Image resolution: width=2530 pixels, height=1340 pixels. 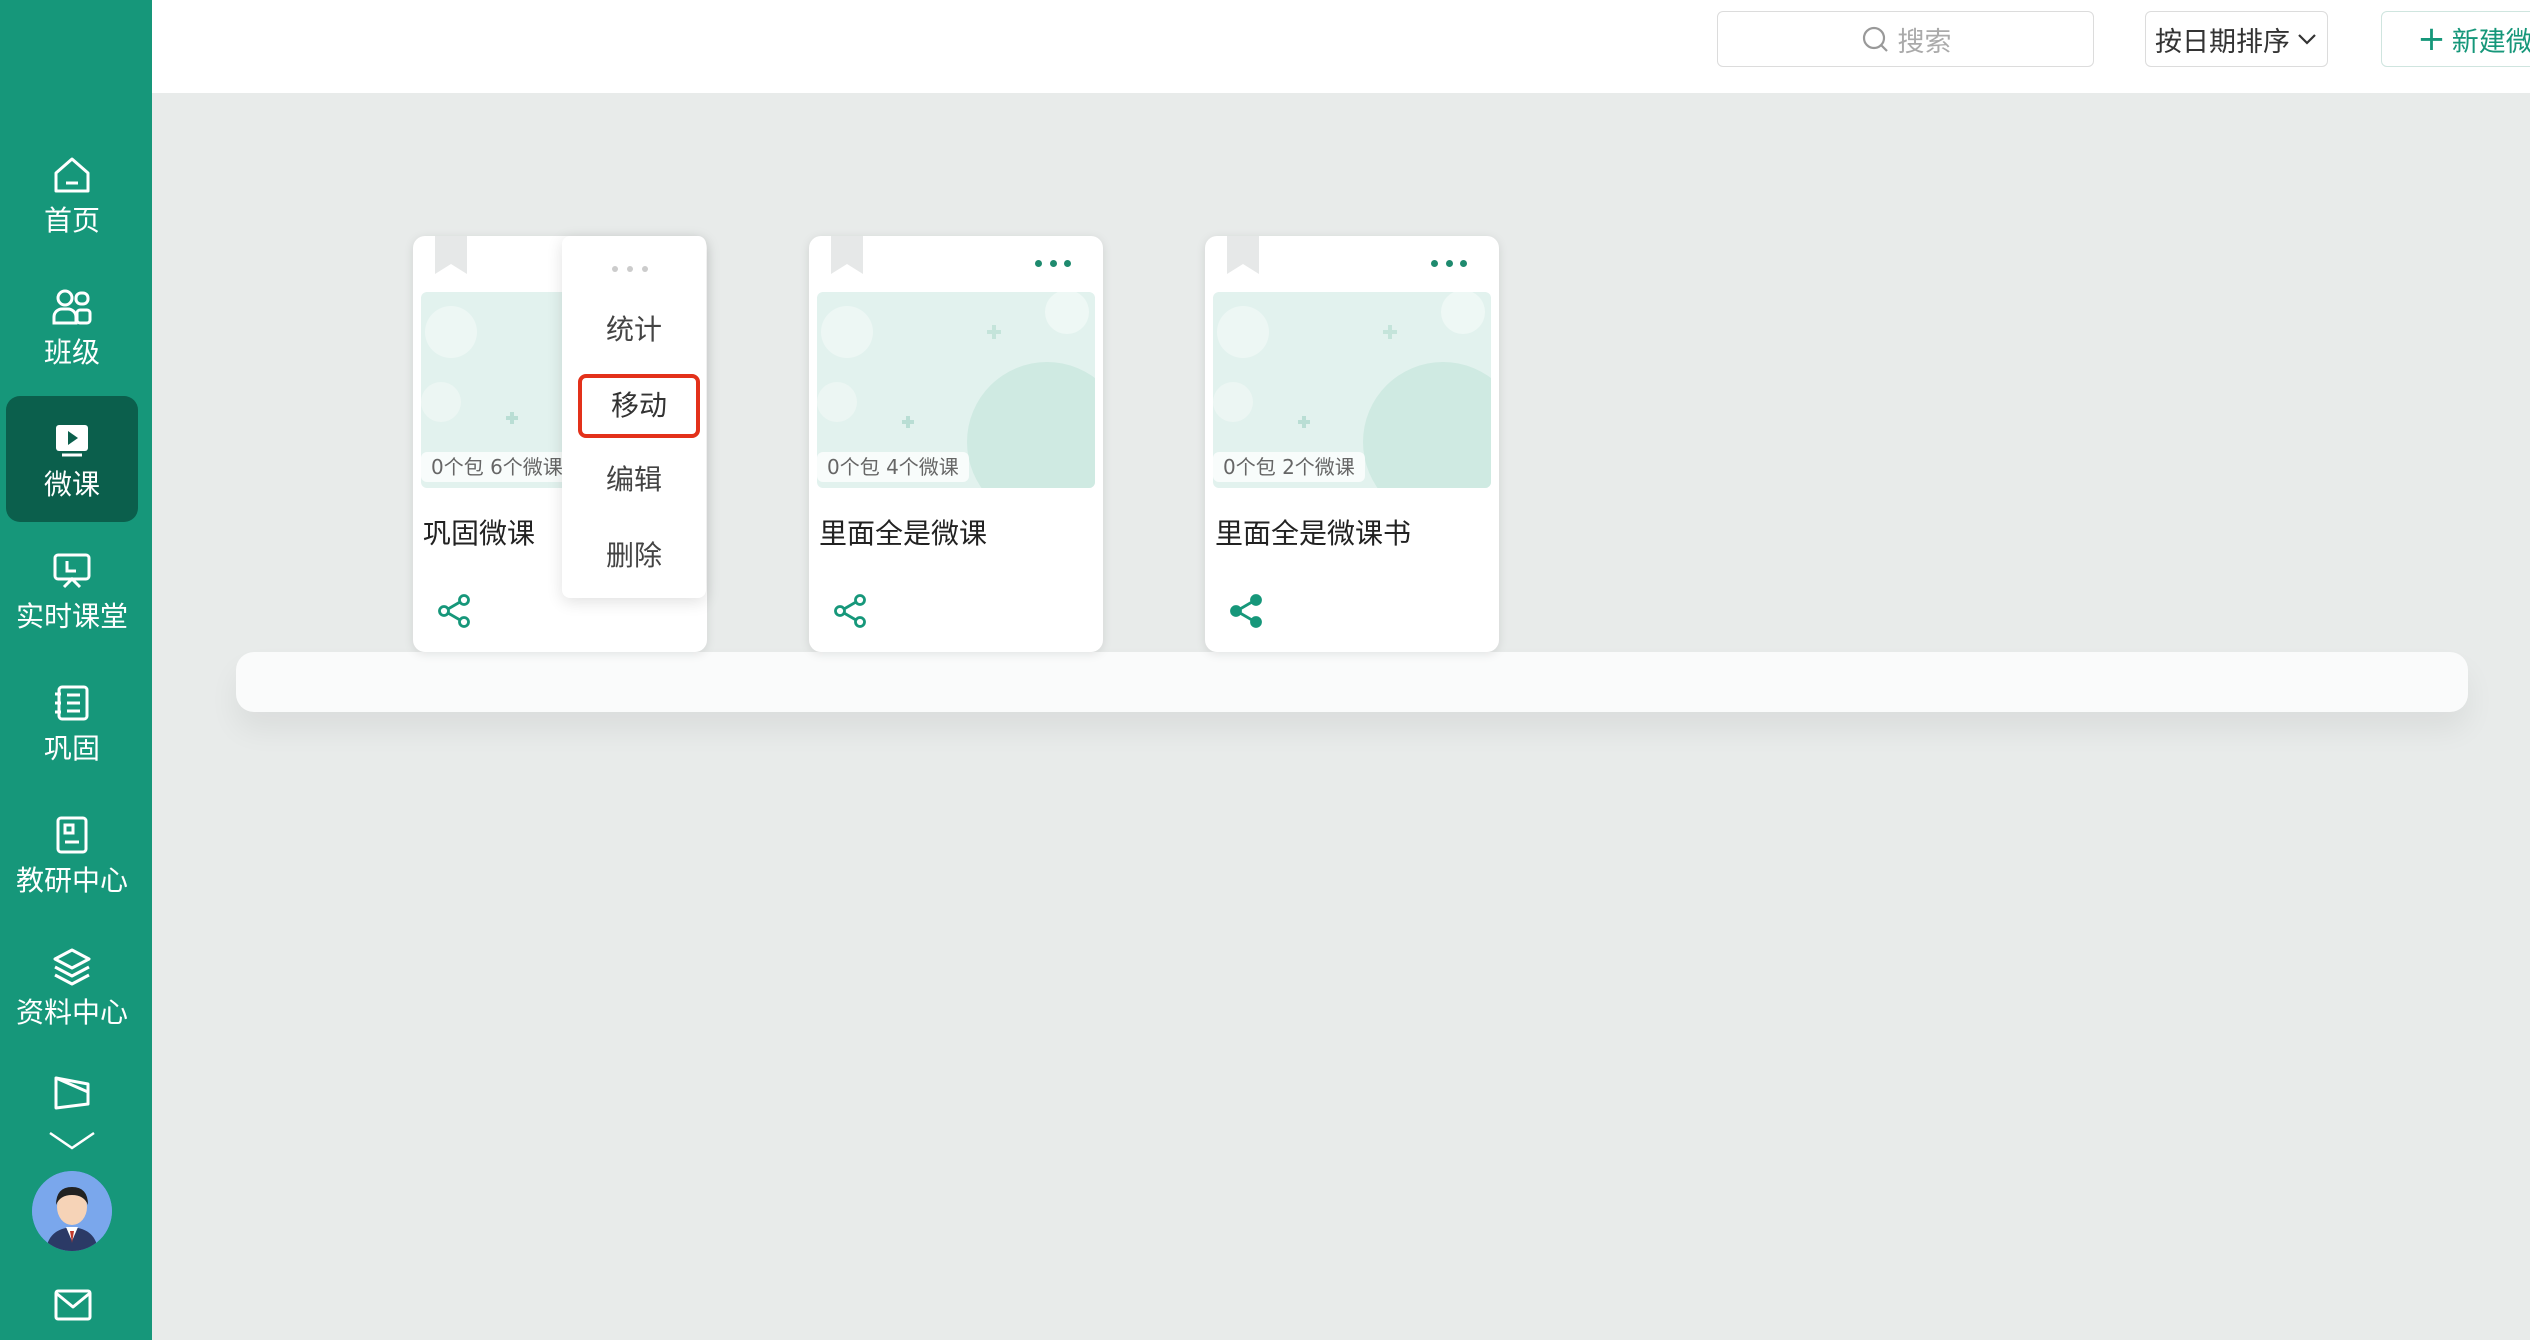 I want to click on sidebar-item-label: 班级, so click(x=71, y=352).